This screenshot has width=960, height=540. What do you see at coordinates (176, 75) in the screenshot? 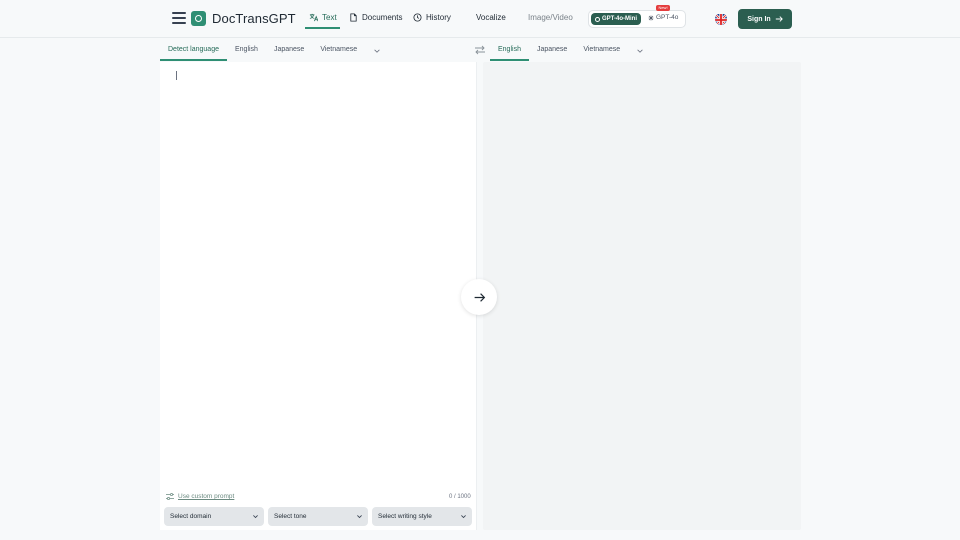
I see `text-cursor` at bounding box center [176, 75].